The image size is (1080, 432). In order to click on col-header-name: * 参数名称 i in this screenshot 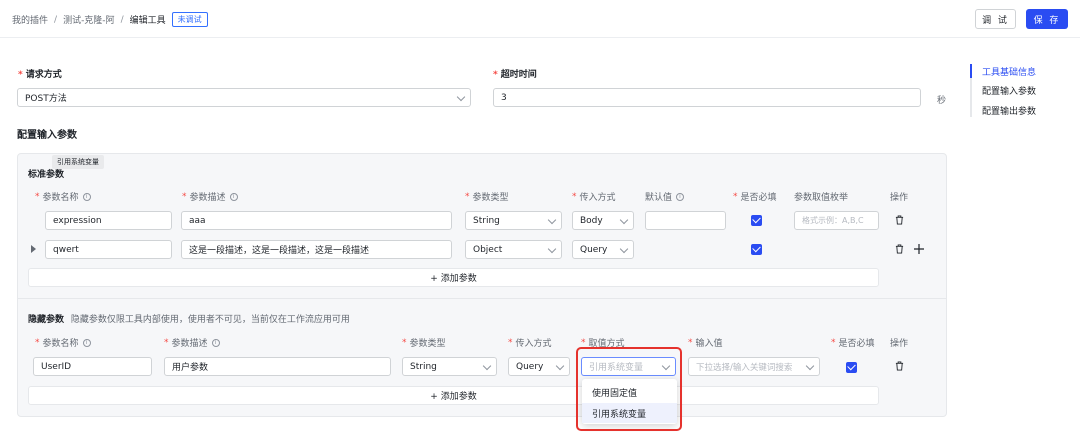, I will do `click(63, 196)`.